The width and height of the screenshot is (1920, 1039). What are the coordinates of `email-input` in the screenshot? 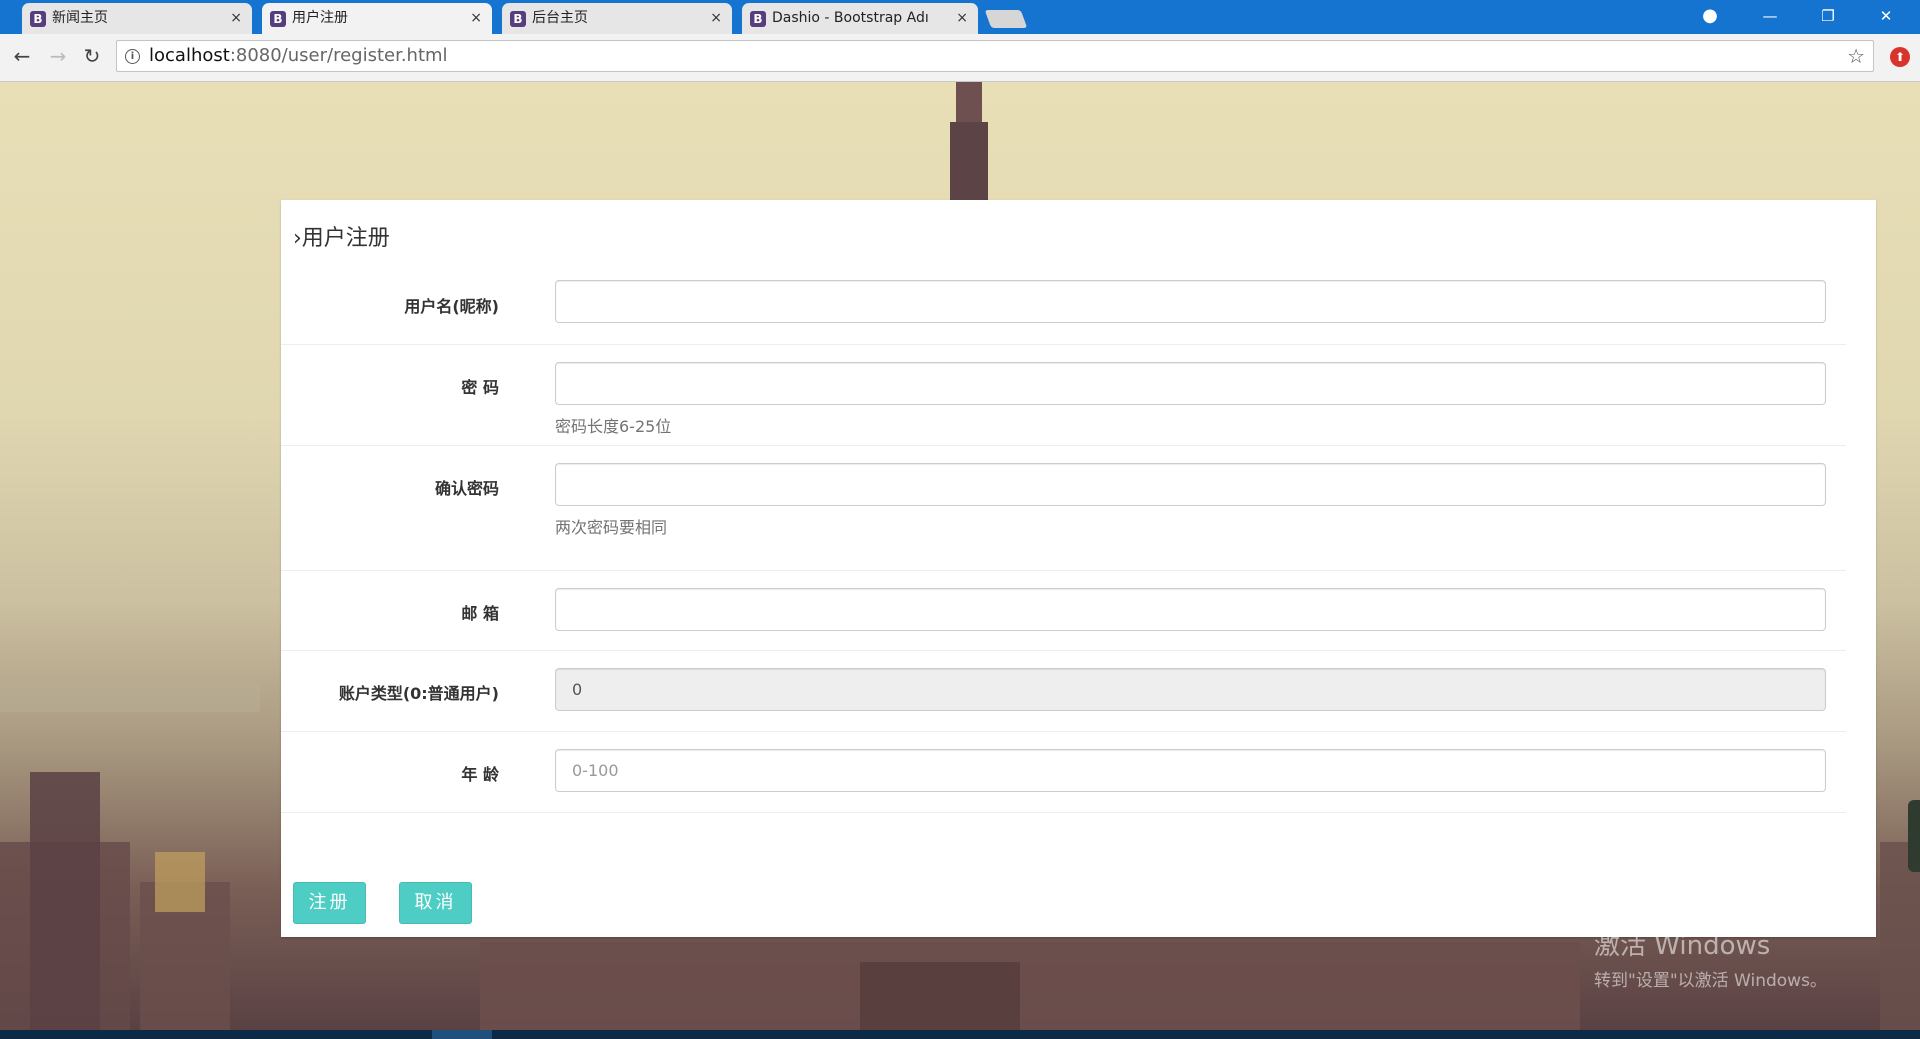 It's located at (1190, 609).